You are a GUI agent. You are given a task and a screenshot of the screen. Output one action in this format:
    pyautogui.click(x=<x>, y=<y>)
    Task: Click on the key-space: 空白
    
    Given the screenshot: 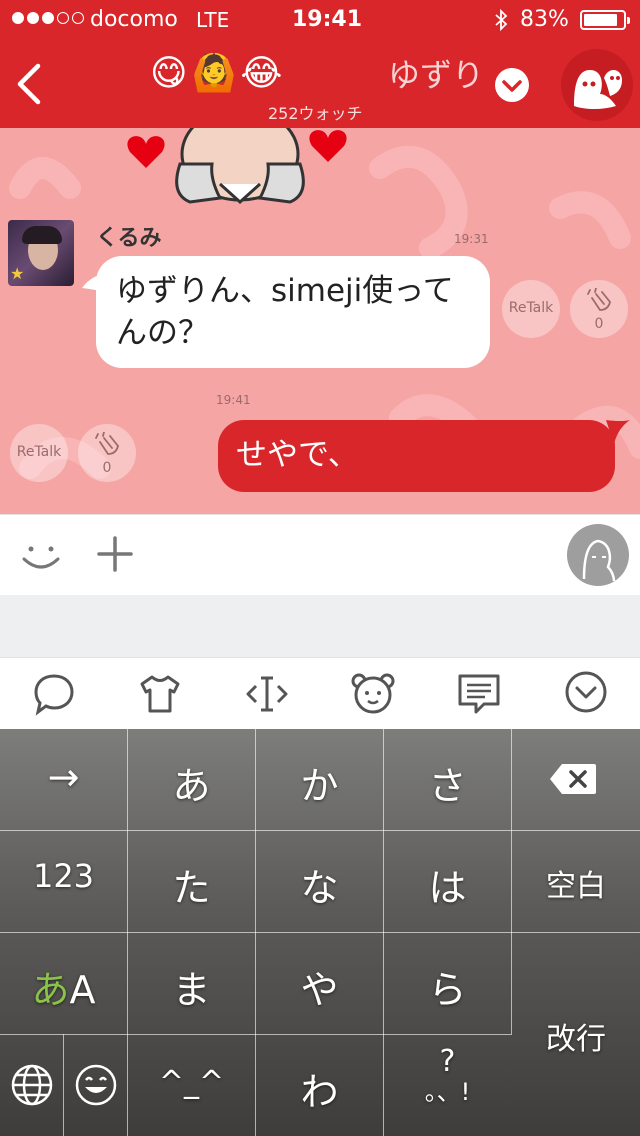 What is the action you would take?
    pyautogui.click(x=576, y=883)
    